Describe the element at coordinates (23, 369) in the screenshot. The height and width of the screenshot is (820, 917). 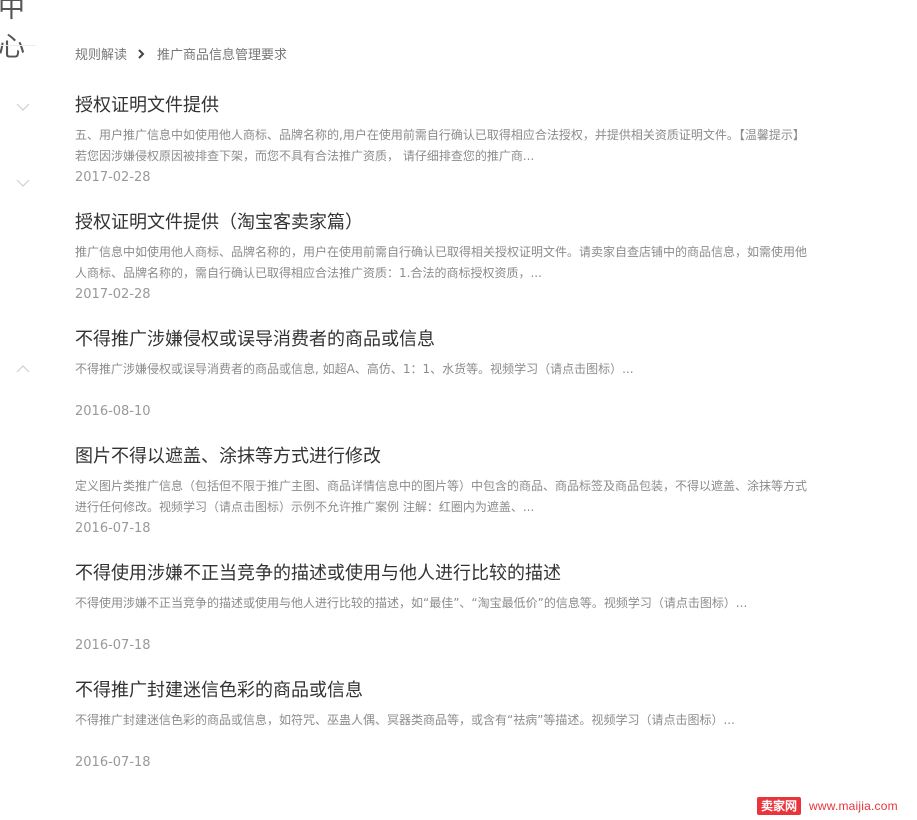
I see `chevron-up-icon` at that location.